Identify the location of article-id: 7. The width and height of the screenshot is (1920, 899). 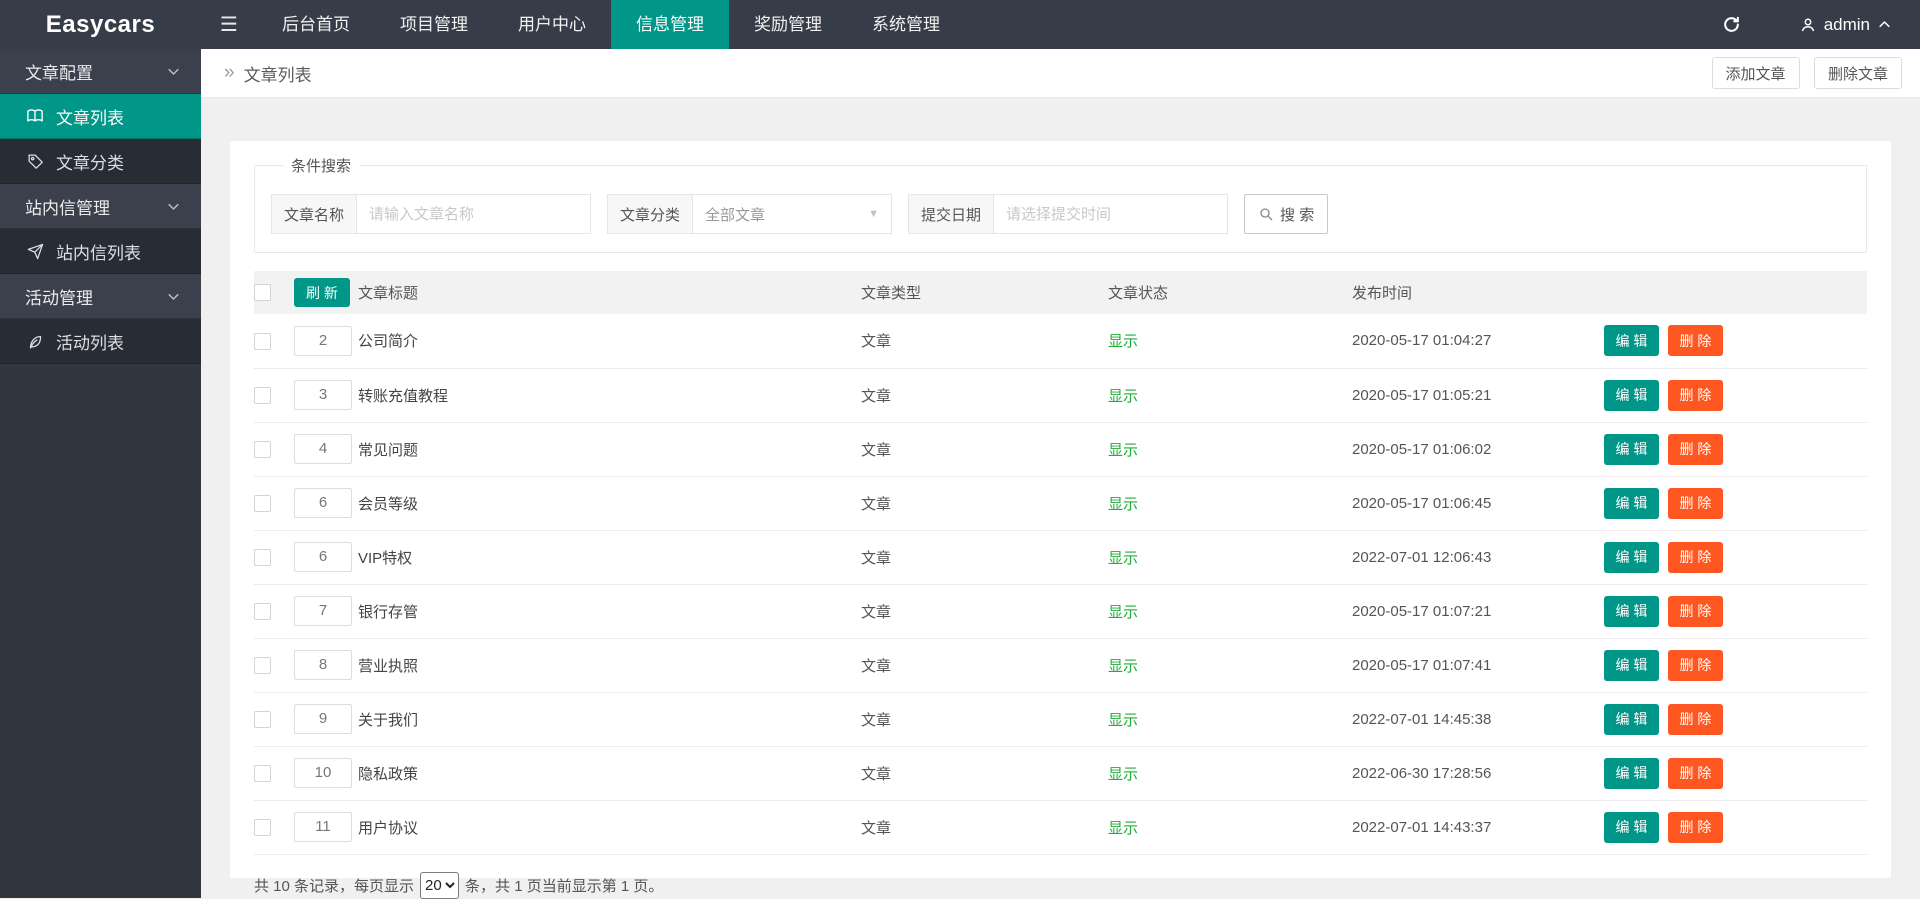
(323, 611).